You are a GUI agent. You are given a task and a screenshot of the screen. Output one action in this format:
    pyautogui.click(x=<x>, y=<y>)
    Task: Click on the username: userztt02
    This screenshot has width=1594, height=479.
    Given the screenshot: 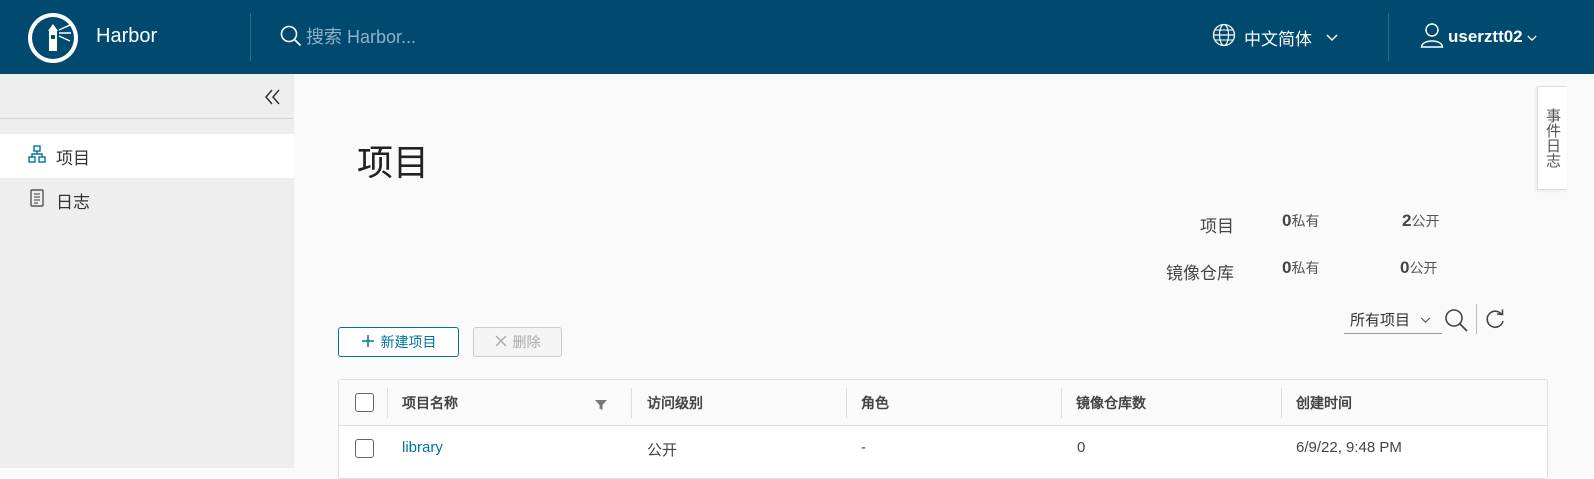 What is the action you would take?
    pyautogui.click(x=1485, y=36)
    